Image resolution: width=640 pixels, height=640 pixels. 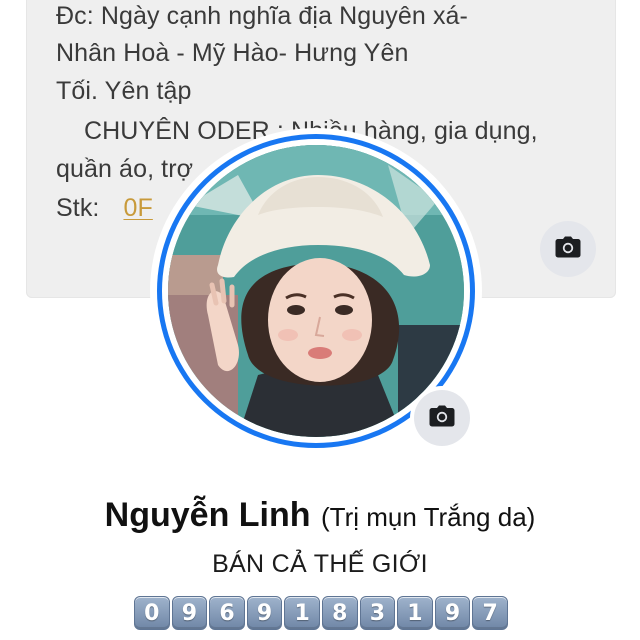 I want to click on stk-number: 0F, so click(x=138, y=208).